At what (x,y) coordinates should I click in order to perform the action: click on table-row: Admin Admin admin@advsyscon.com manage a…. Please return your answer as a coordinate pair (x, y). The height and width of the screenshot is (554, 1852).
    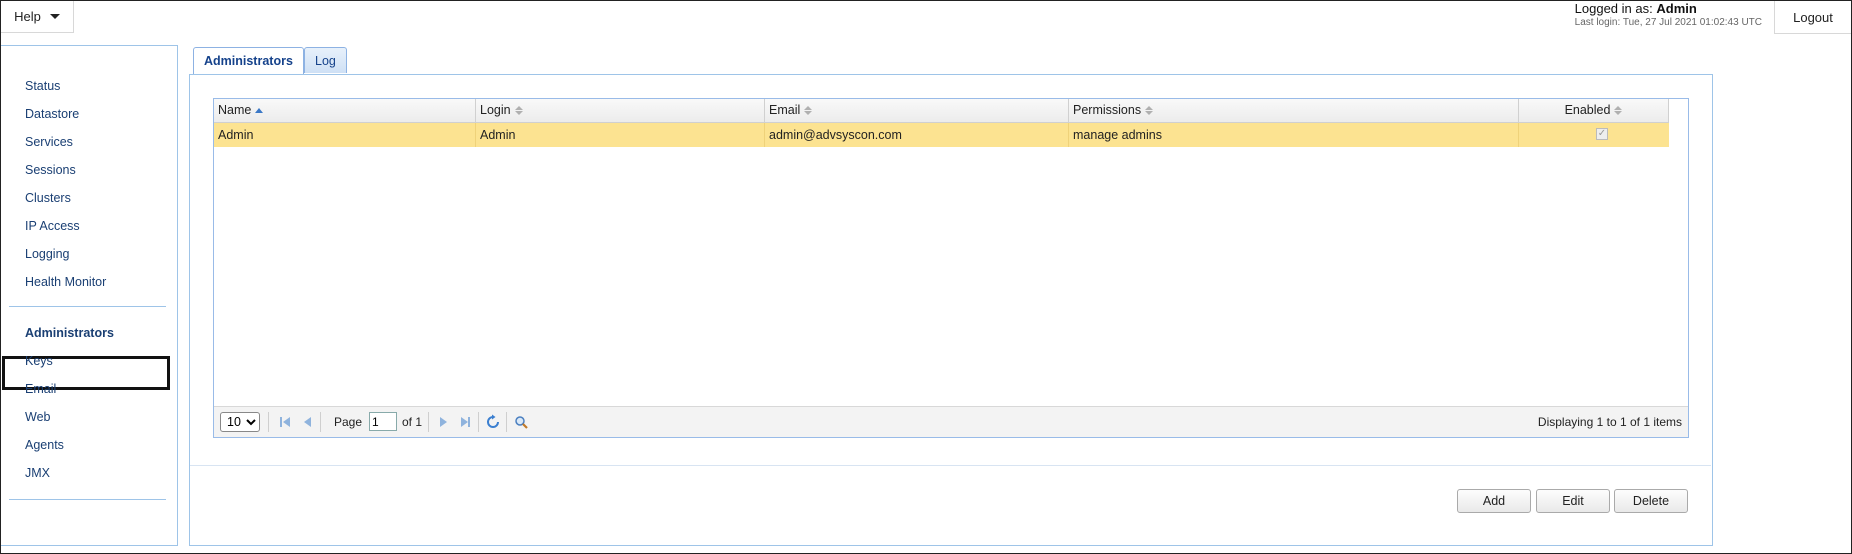
    Looking at the image, I should click on (941, 135).